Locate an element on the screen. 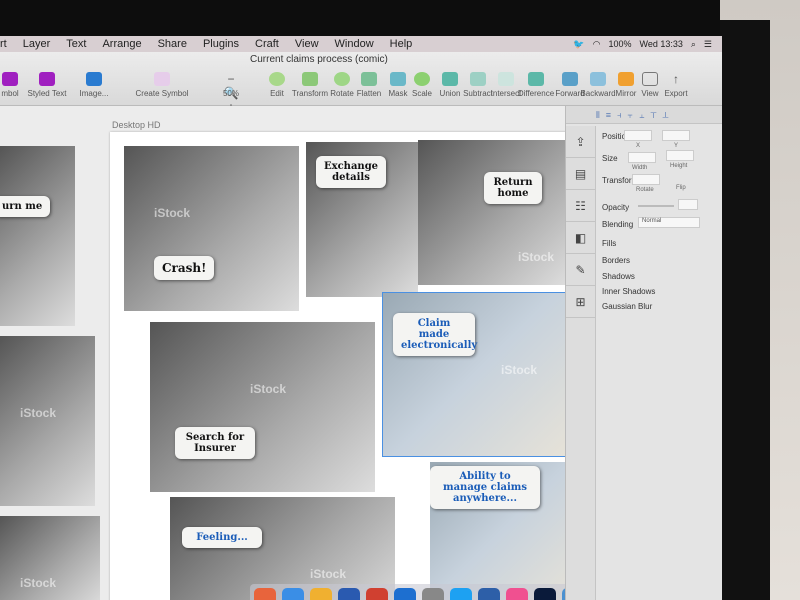 The height and width of the screenshot is (600, 800). label: Styled Text is located at coordinates (47, 93).